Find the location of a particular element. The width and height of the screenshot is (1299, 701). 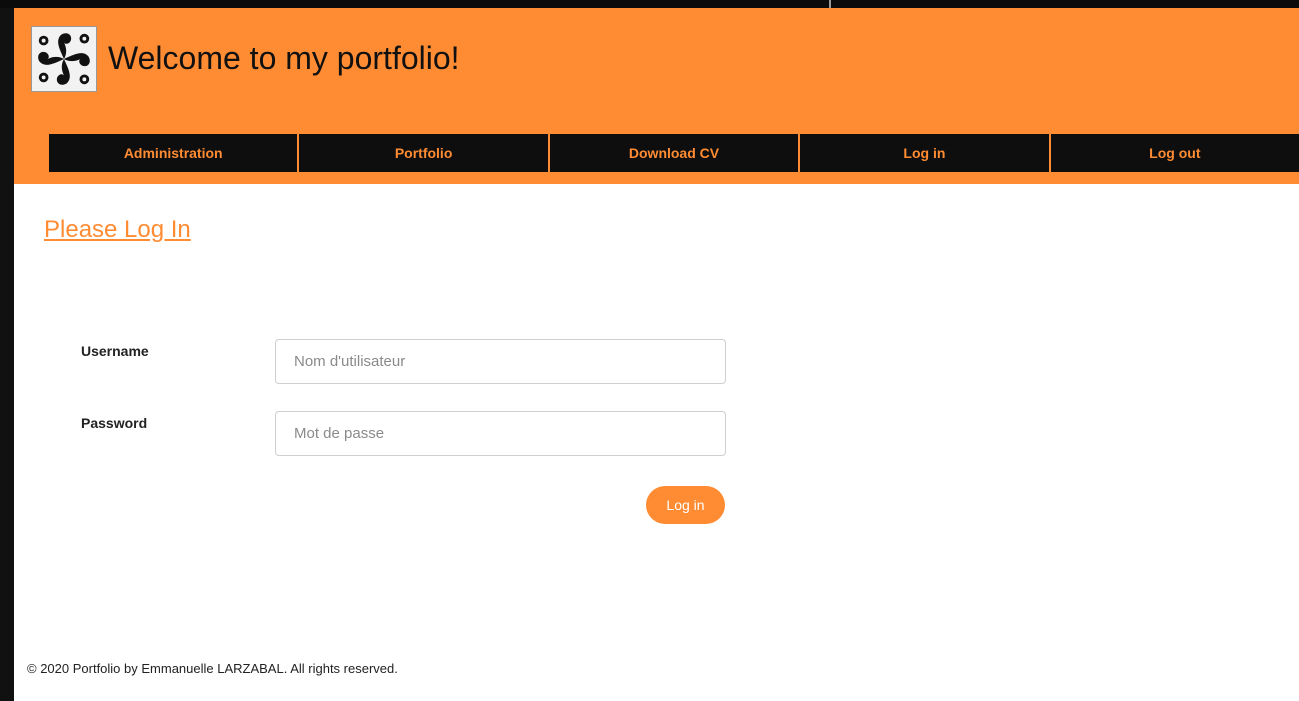

nav-item-portfolio: Portfolio is located at coordinates (422, 153).